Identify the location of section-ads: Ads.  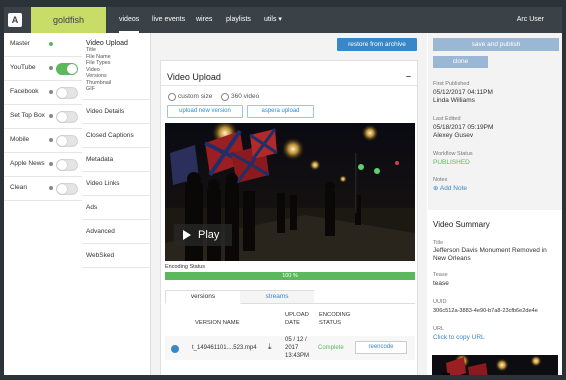
(116, 208).